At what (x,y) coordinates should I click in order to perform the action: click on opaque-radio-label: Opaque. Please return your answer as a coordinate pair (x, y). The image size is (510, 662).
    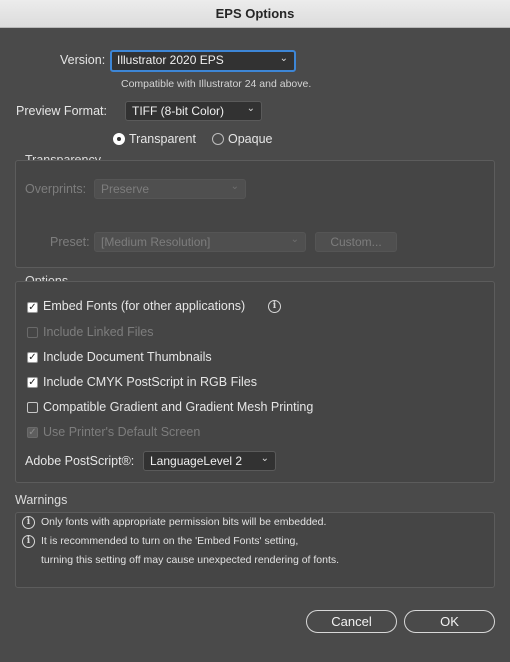
    Looking at the image, I should click on (250, 139).